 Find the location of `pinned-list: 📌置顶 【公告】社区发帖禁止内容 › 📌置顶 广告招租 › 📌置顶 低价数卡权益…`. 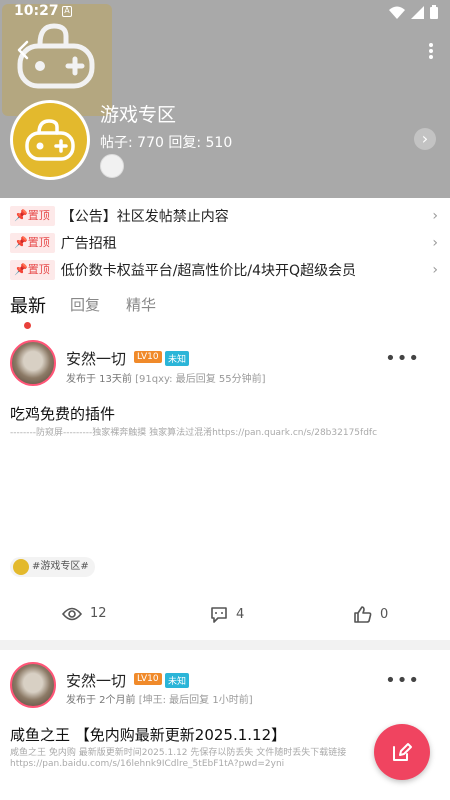

pinned-list: 📌置顶 【公告】社区发帖禁止内容 › 📌置顶 广告招租 › 📌置顶 低价数卡权益… is located at coordinates (225, 242).